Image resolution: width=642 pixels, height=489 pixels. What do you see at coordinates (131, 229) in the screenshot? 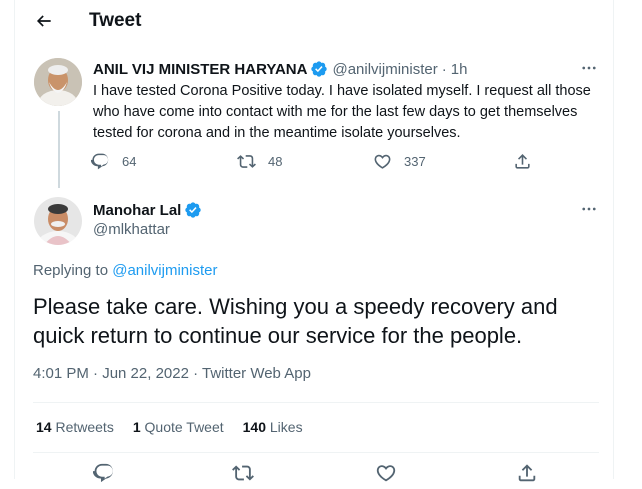
I see `reply-author-handle: @mlkhattar` at bounding box center [131, 229].